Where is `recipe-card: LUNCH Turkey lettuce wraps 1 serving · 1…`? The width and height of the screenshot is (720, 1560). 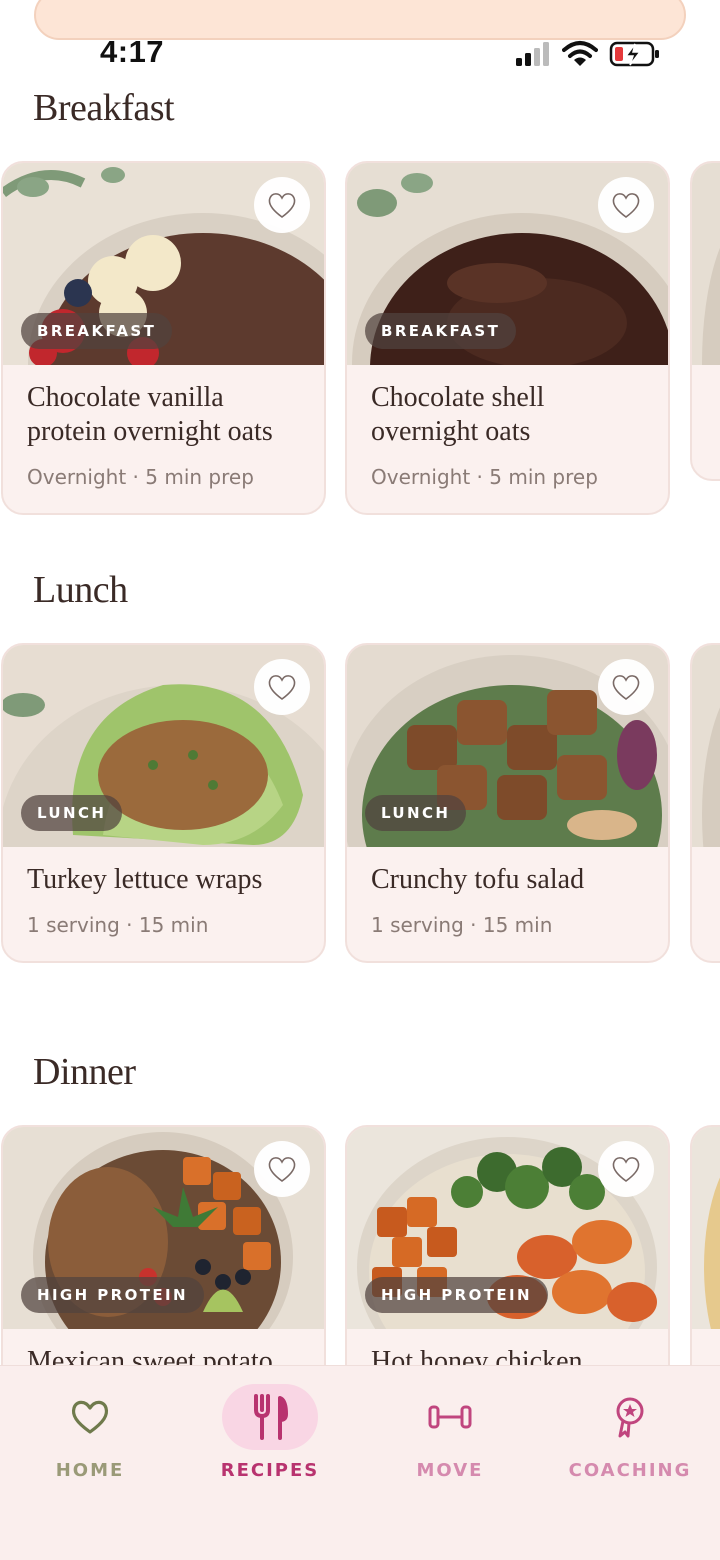 recipe-card: LUNCH Turkey lettuce wraps 1 serving · 1… is located at coordinates (163, 803).